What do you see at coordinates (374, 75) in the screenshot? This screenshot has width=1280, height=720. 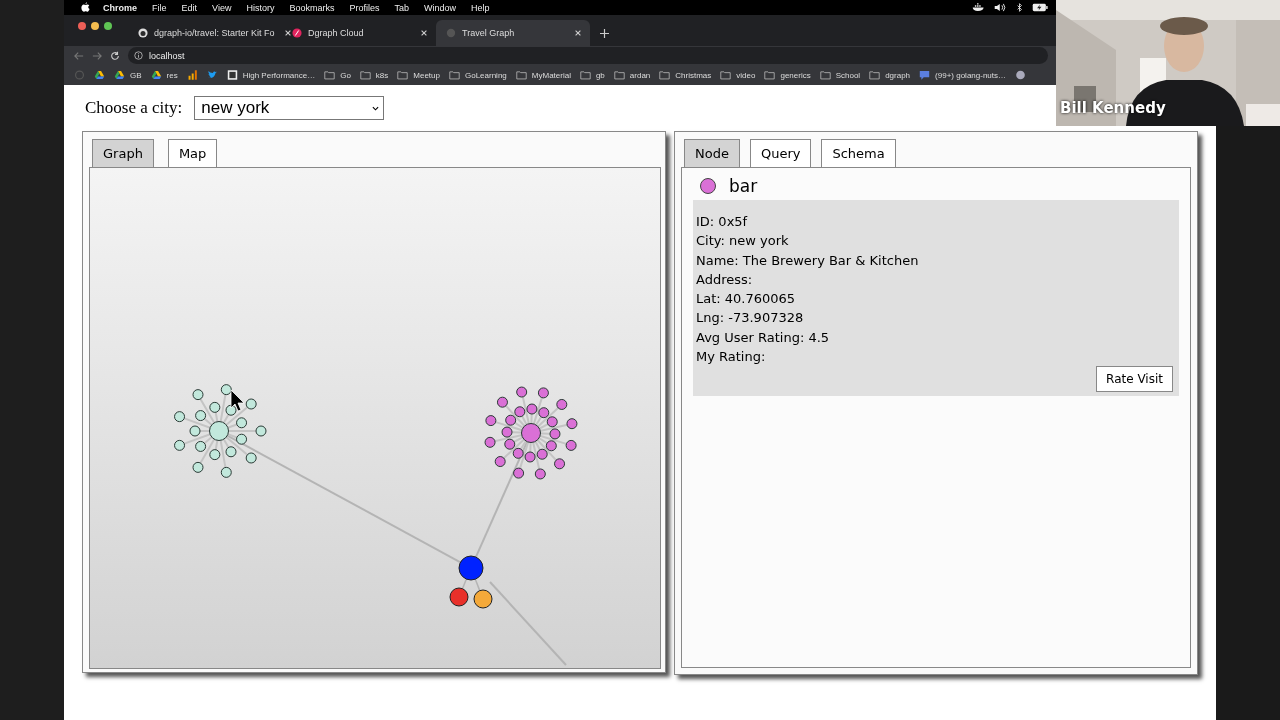 I see `bookmark: k8s` at bounding box center [374, 75].